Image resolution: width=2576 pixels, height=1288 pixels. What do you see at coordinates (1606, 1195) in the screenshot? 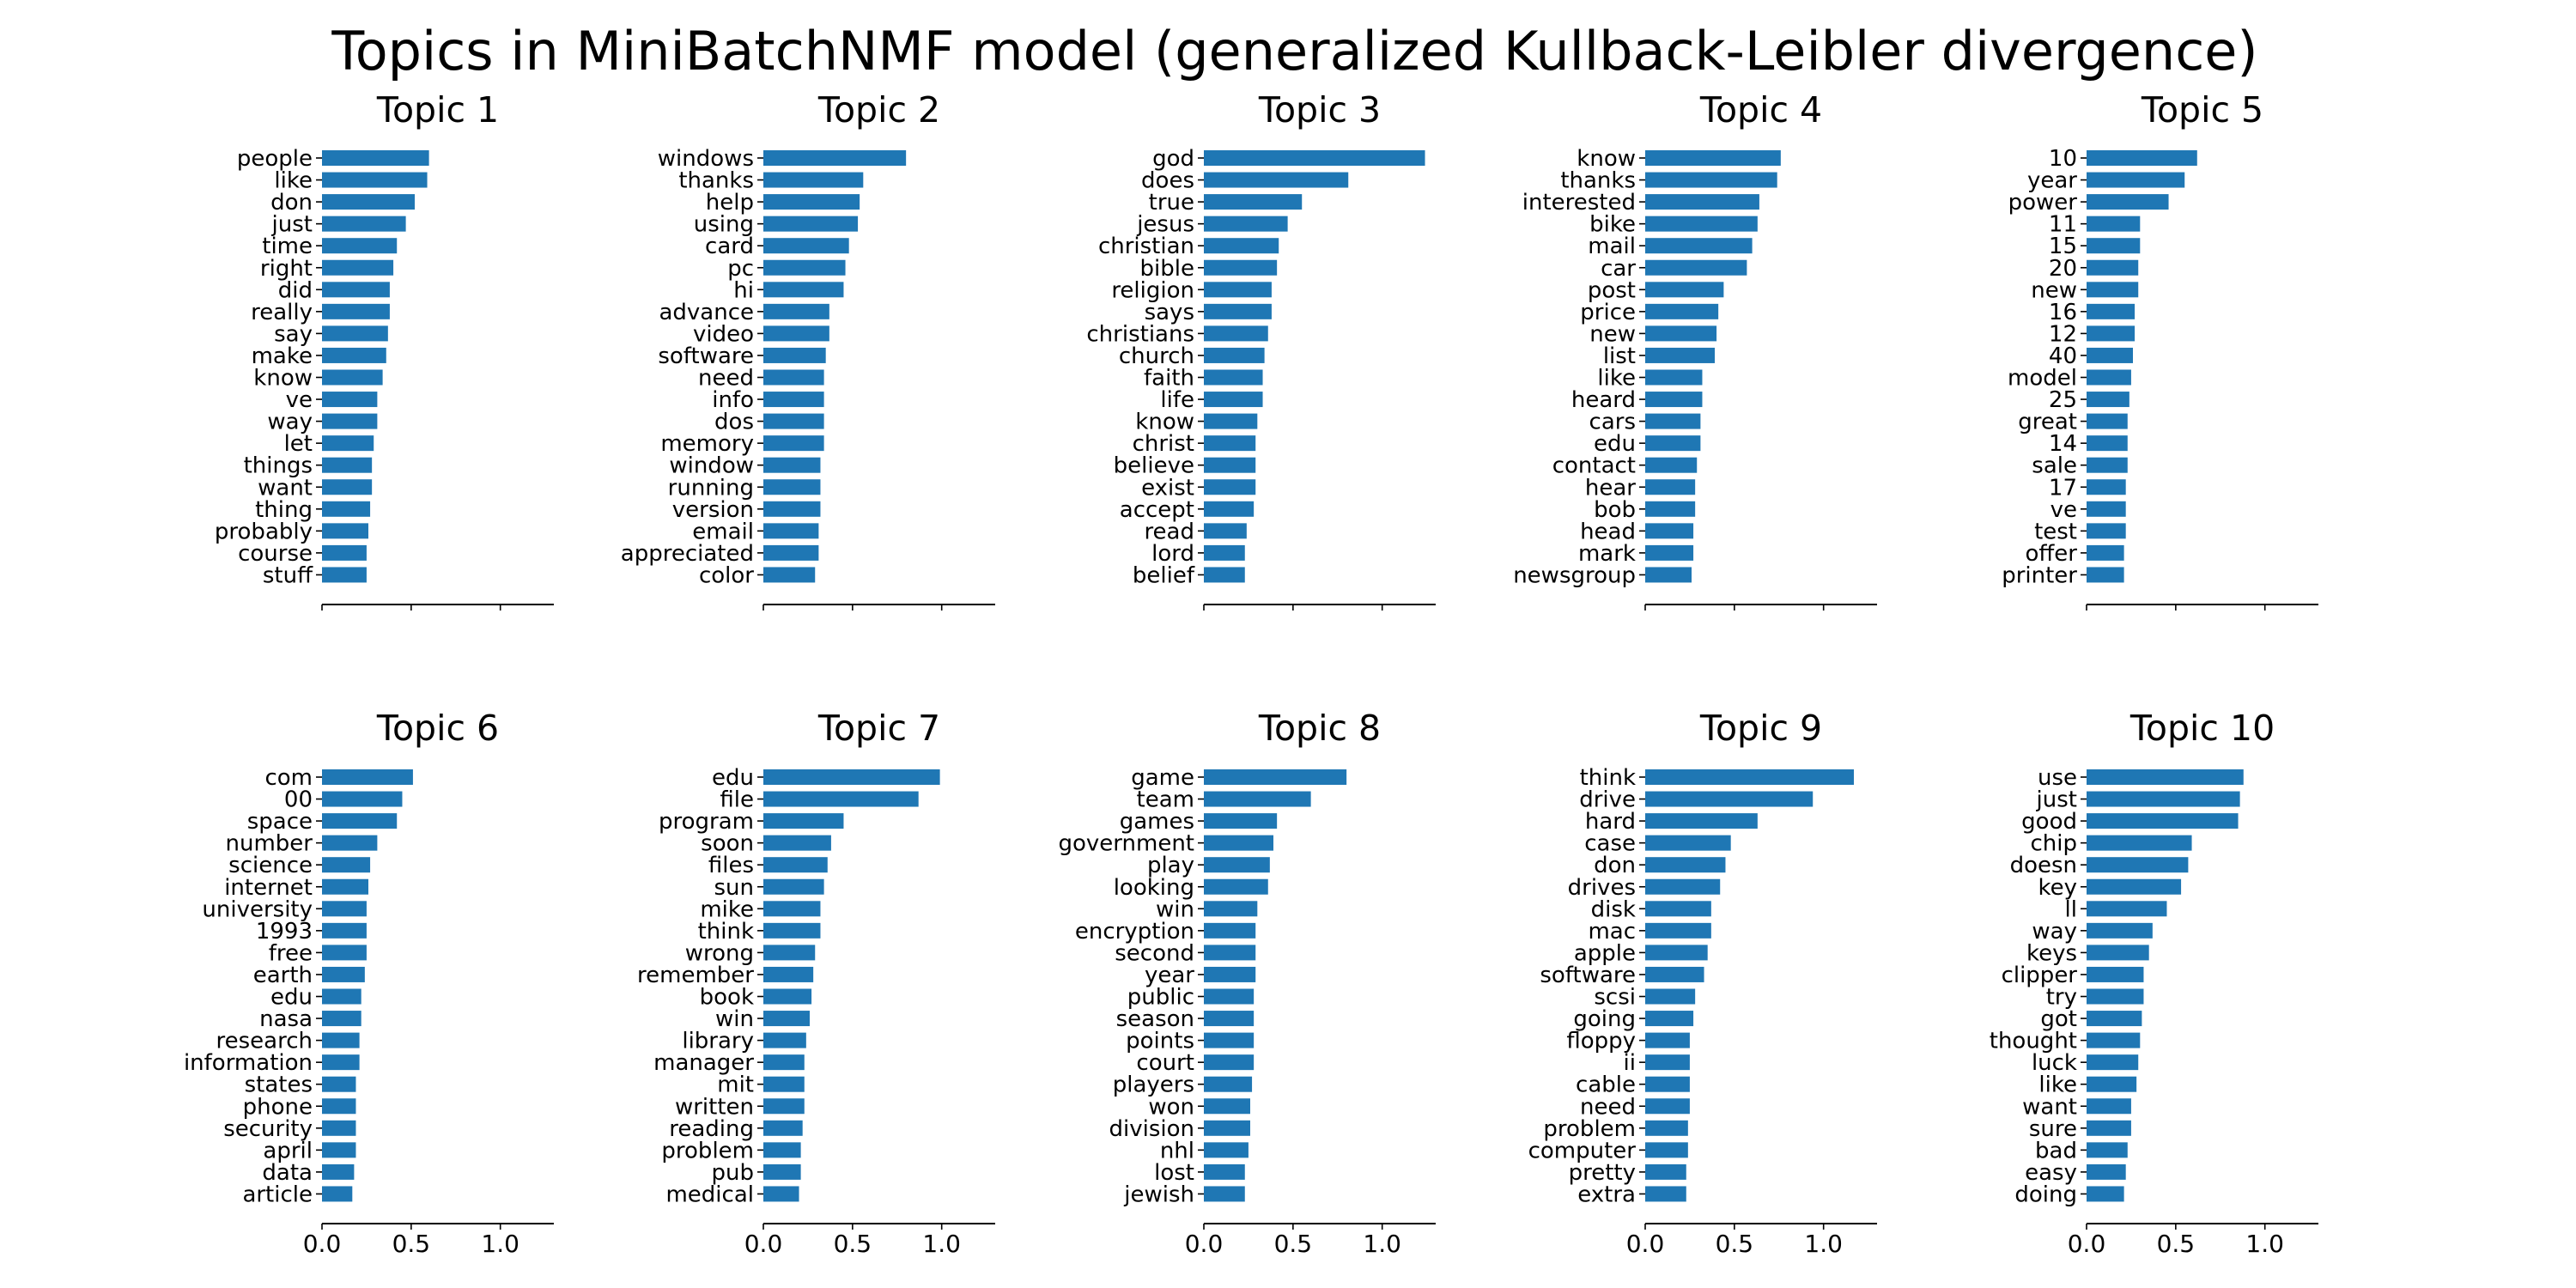
I see `y-tick-label: extra` at bounding box center [1606, 1195].